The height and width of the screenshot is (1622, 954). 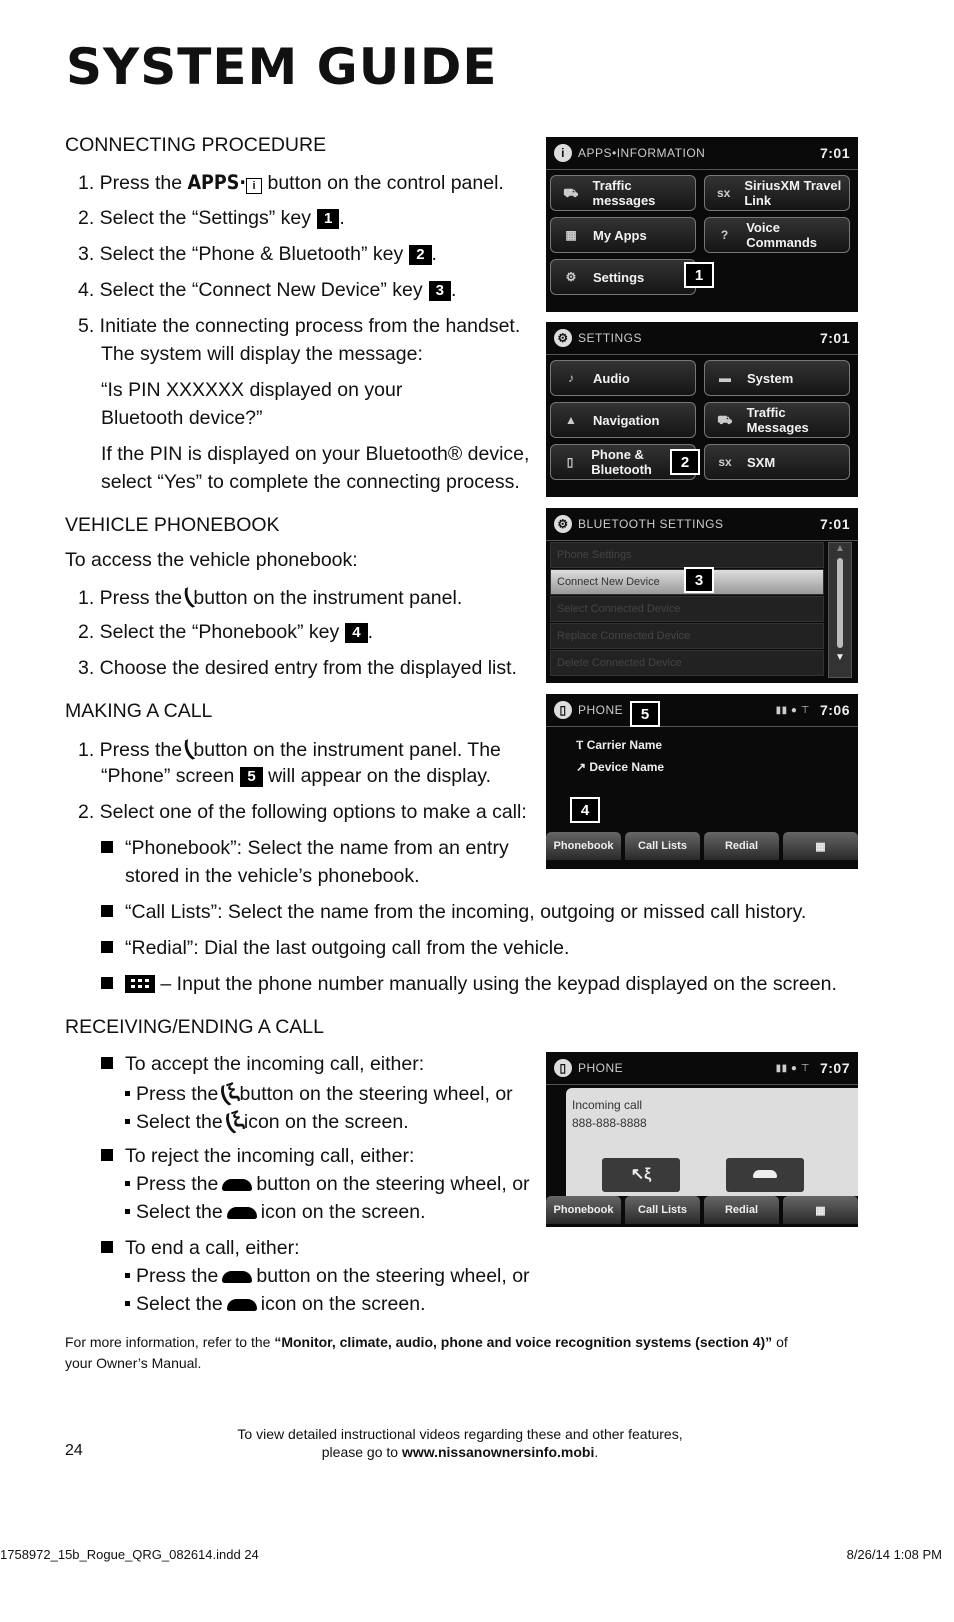 What do you see at coordinates (585, 810) in the screenshot?
I see `callout-4: 4` at bounding box center [585, 810].